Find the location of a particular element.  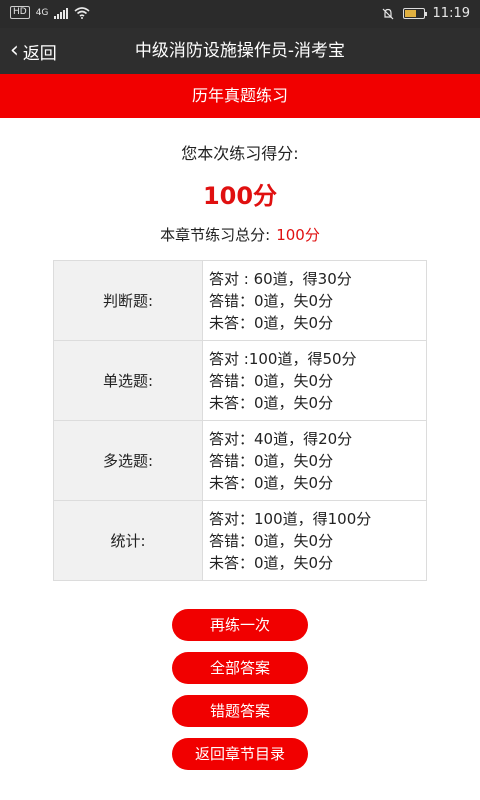

category-cell: 单选题: is located at coordinates (128, 380).